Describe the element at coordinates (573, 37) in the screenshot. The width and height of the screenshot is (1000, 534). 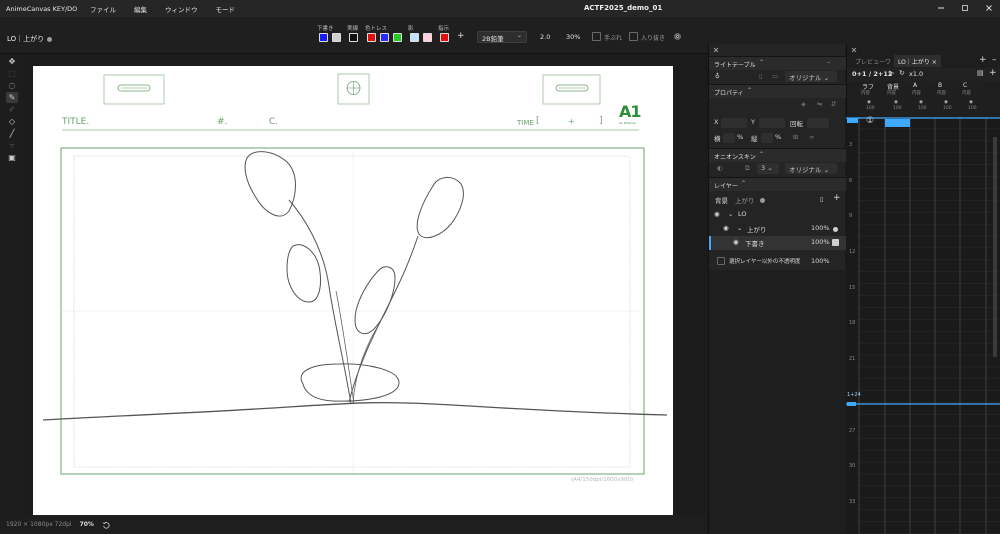
I see `brush-opacity-value: 30%` at that location.